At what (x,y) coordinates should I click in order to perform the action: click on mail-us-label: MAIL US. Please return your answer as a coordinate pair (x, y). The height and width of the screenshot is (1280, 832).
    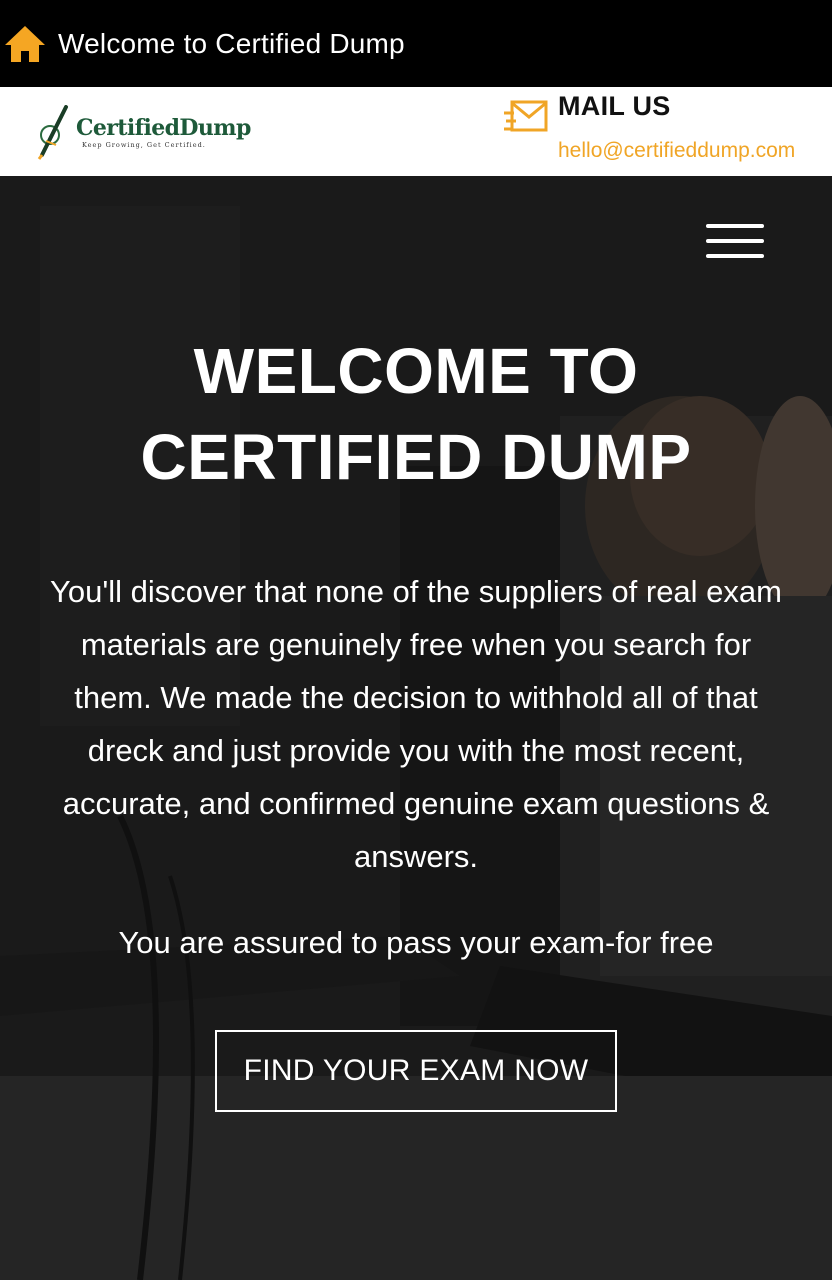
    Looking at the image, I should click on (614, 106).